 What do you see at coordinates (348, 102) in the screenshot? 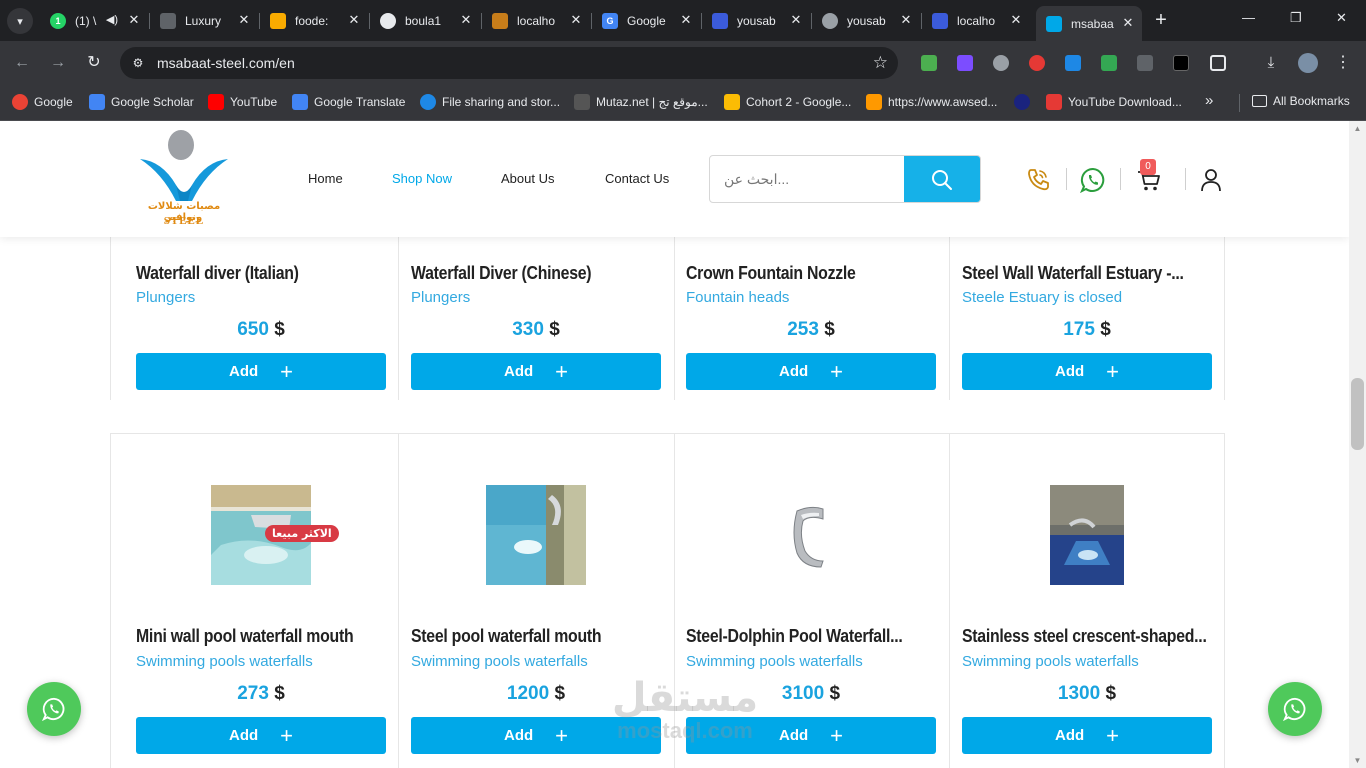
I see `bookmark-google-translate: Google Translate` at bounding box center [348, 102].